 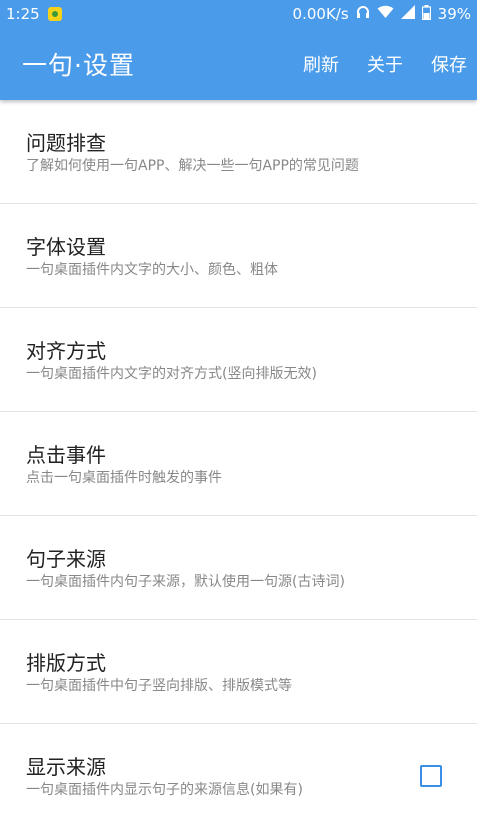 I want to click on about-button: 关于, so click(x=385, y=64).